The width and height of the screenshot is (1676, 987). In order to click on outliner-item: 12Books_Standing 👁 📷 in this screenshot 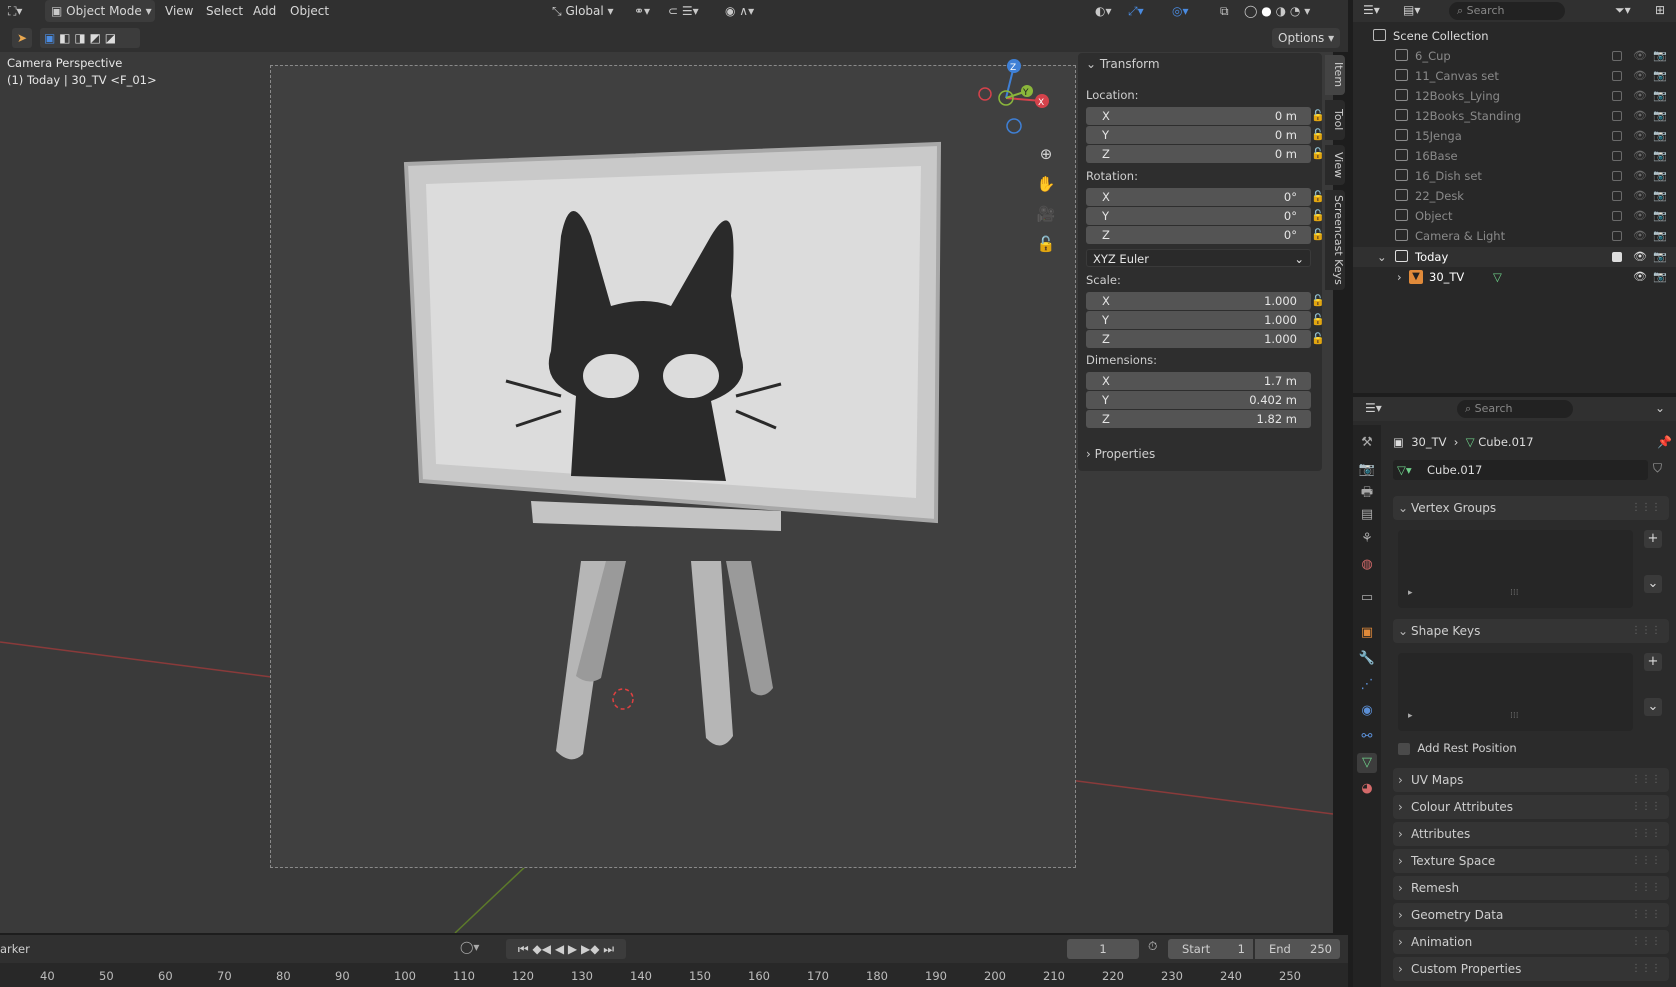, I will do `click(1514, 116)`.